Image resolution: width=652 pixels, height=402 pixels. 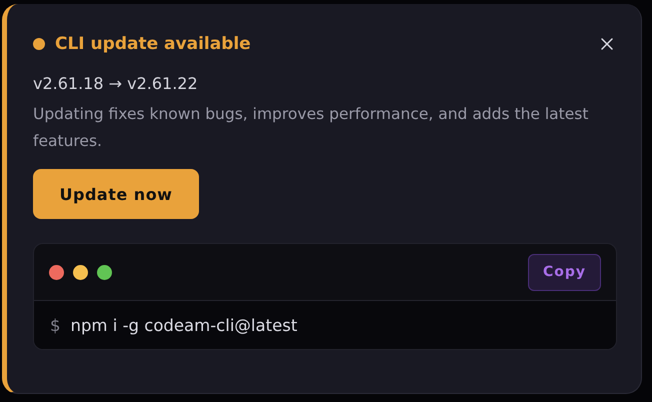 What do you see at coordinates (153, 44) in the screenshot?
I see `notification-title: CLI update available` at bounding box center [153, 44].